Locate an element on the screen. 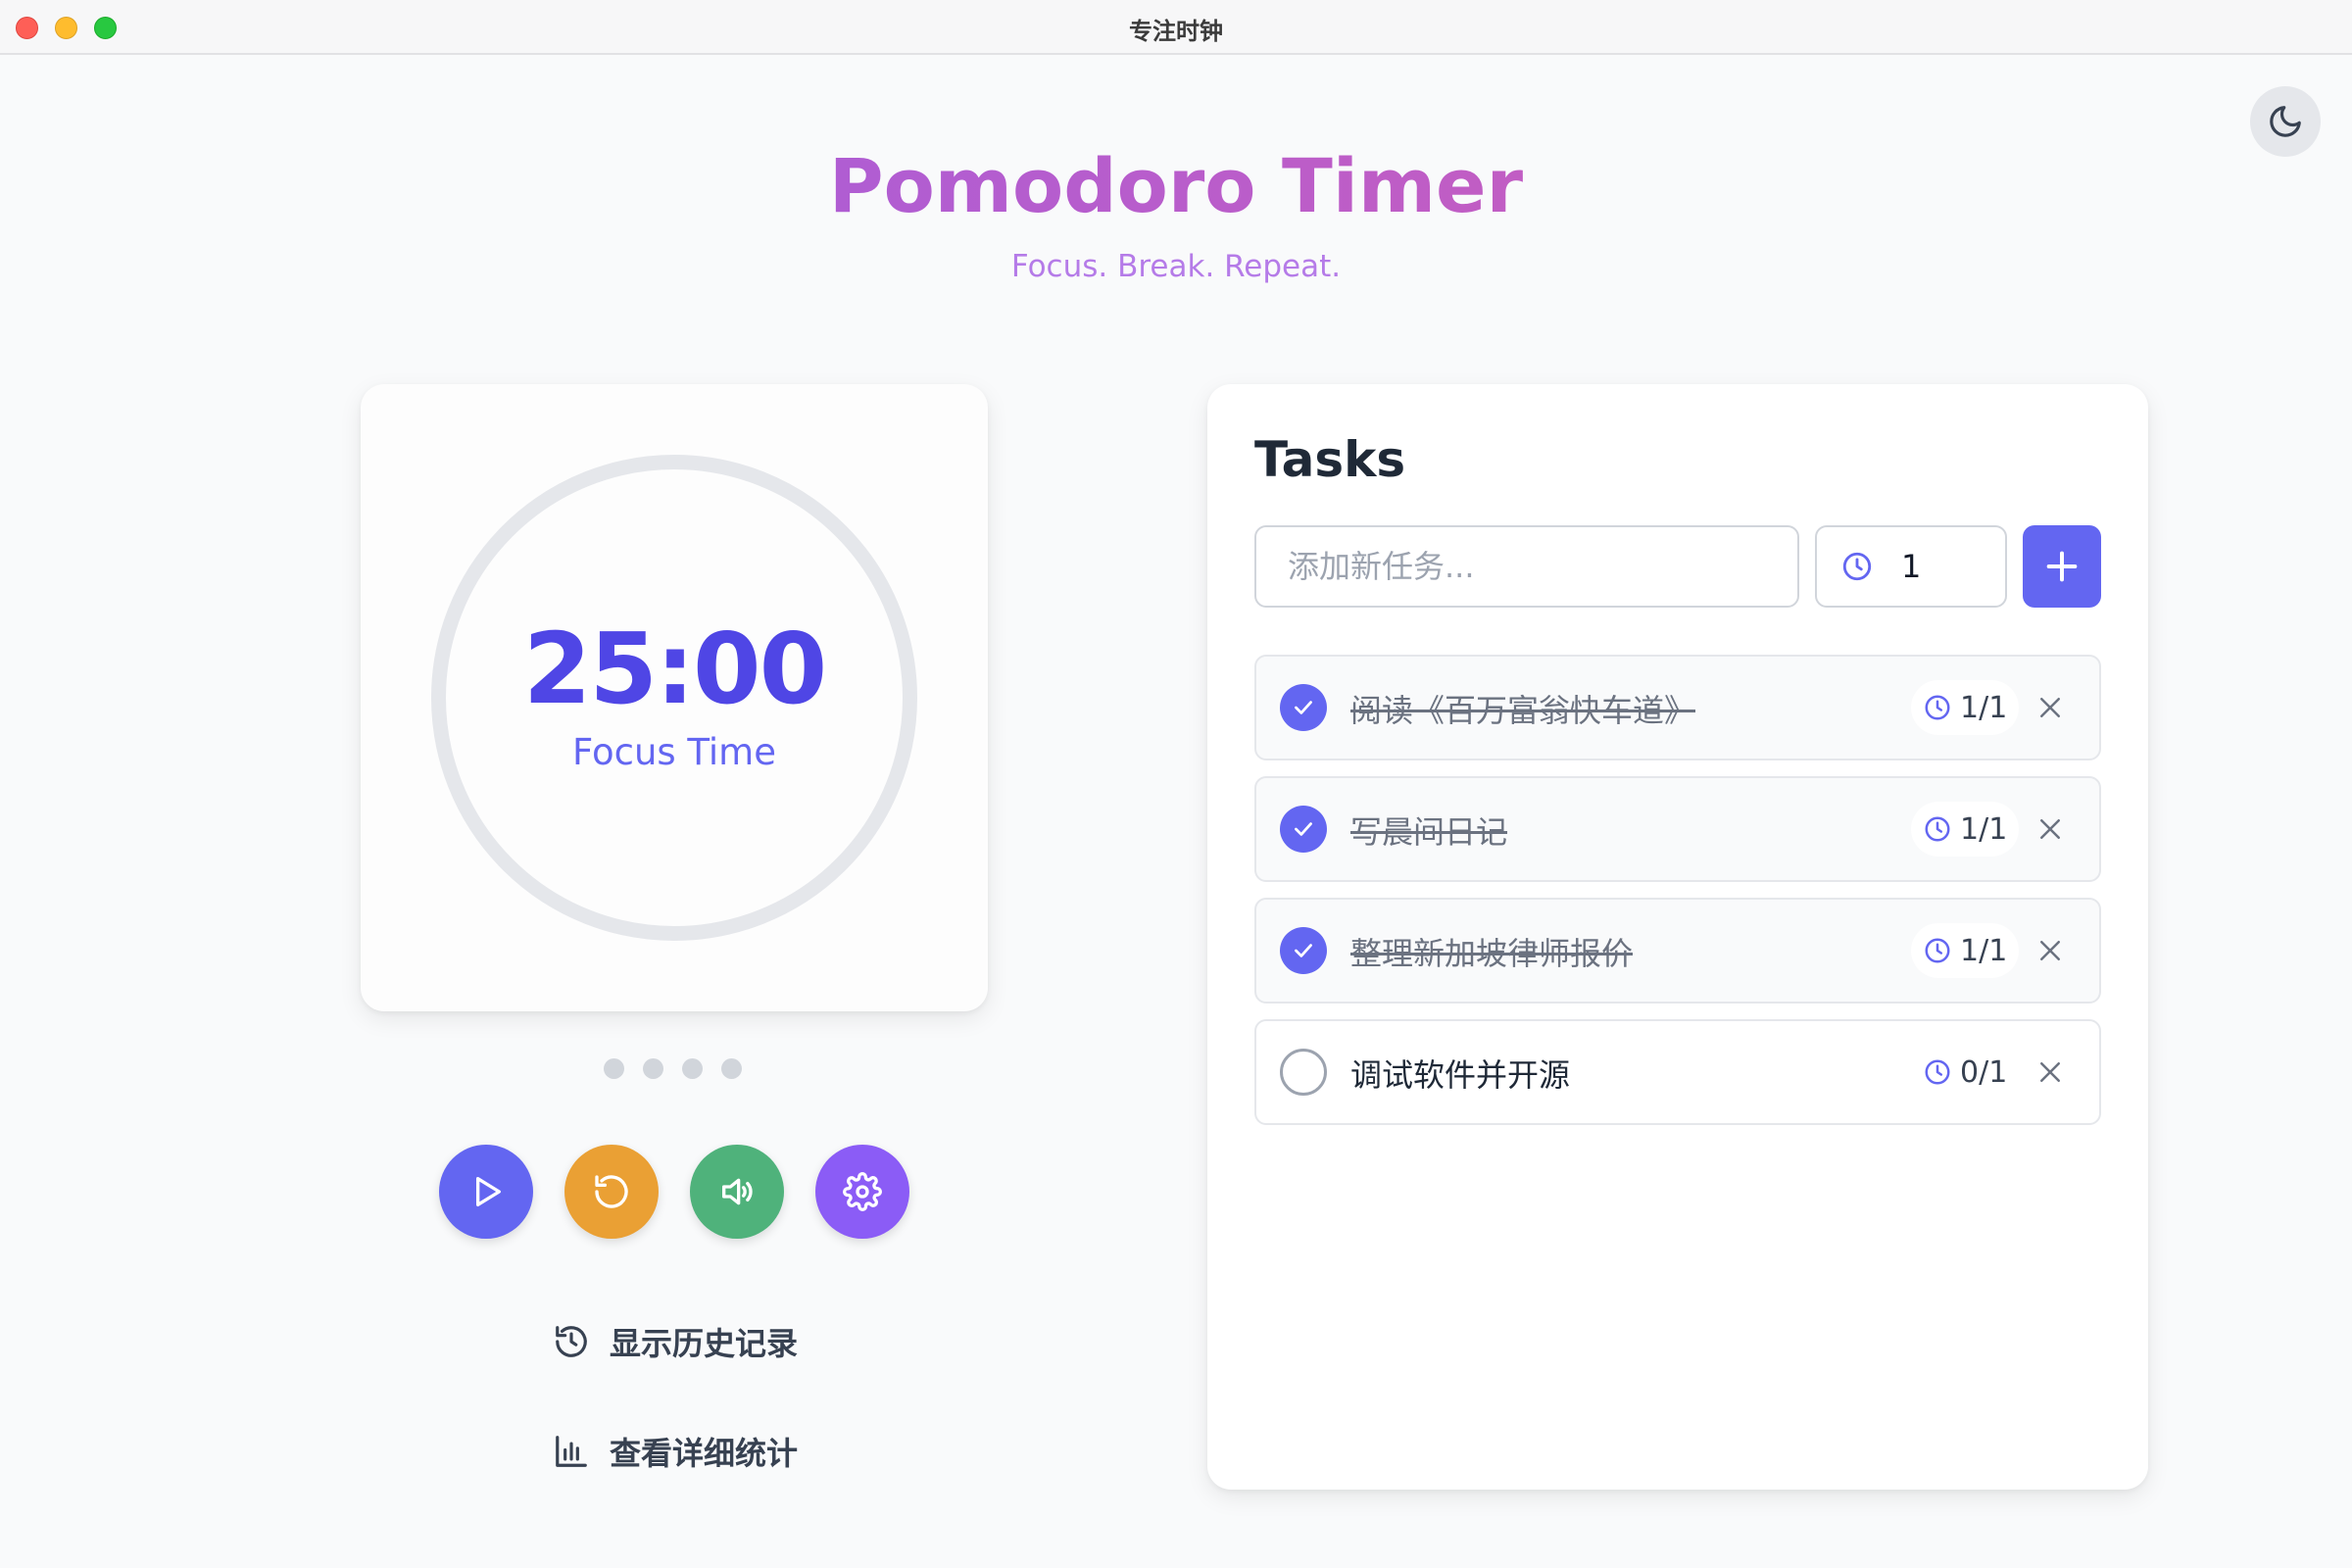 This screenshot has width=2352, height=1568. task-pomodoro-progress: 0/1 is located at coordinates (1965, 1072).